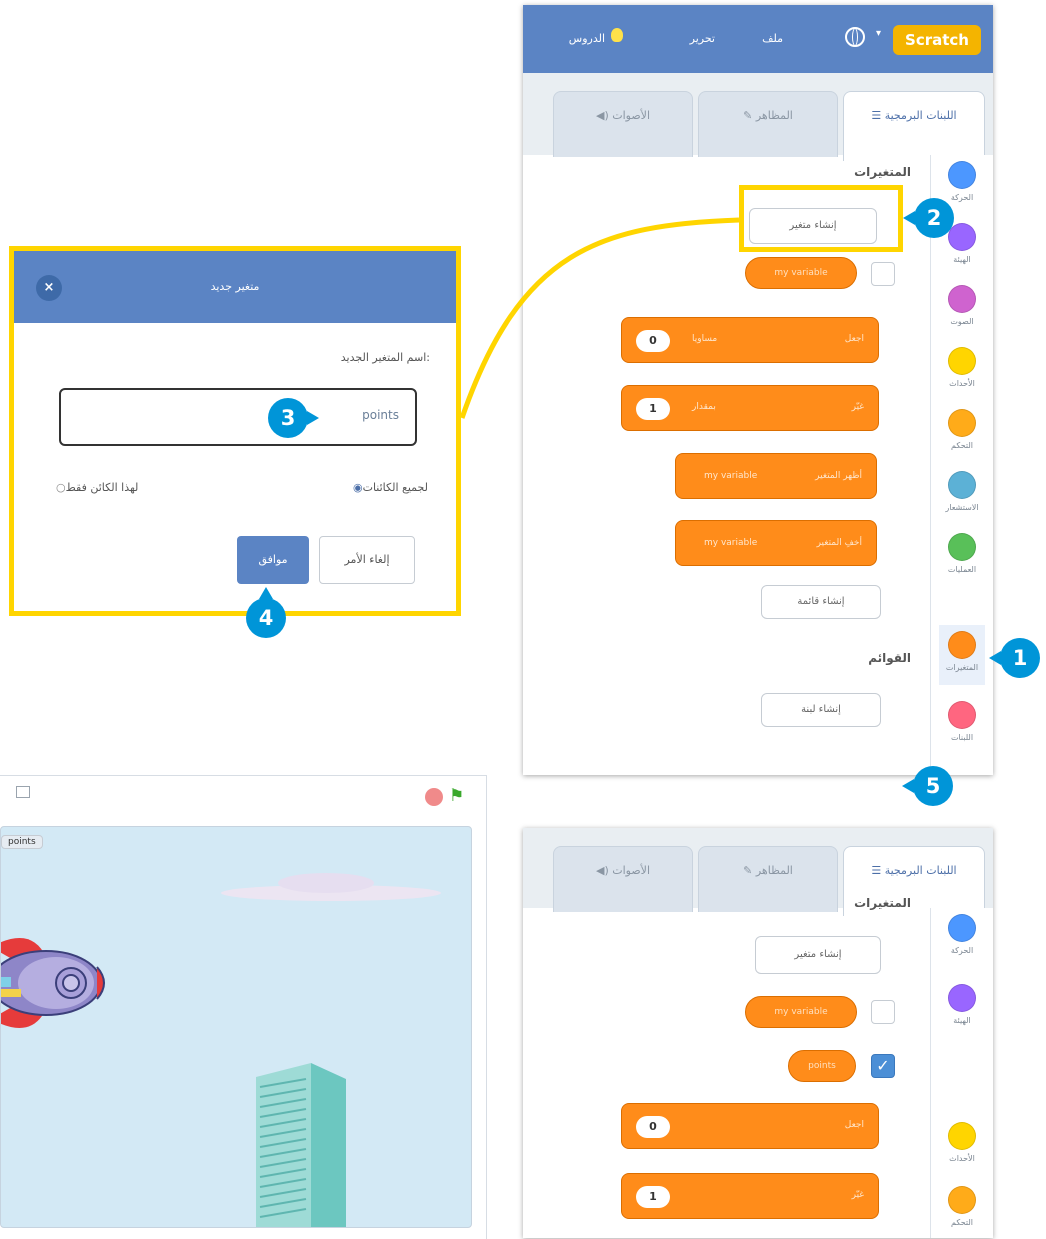 This screenshot has height=1239, width=1046. I want to click on points-reporter: points, so click(822, 1066).